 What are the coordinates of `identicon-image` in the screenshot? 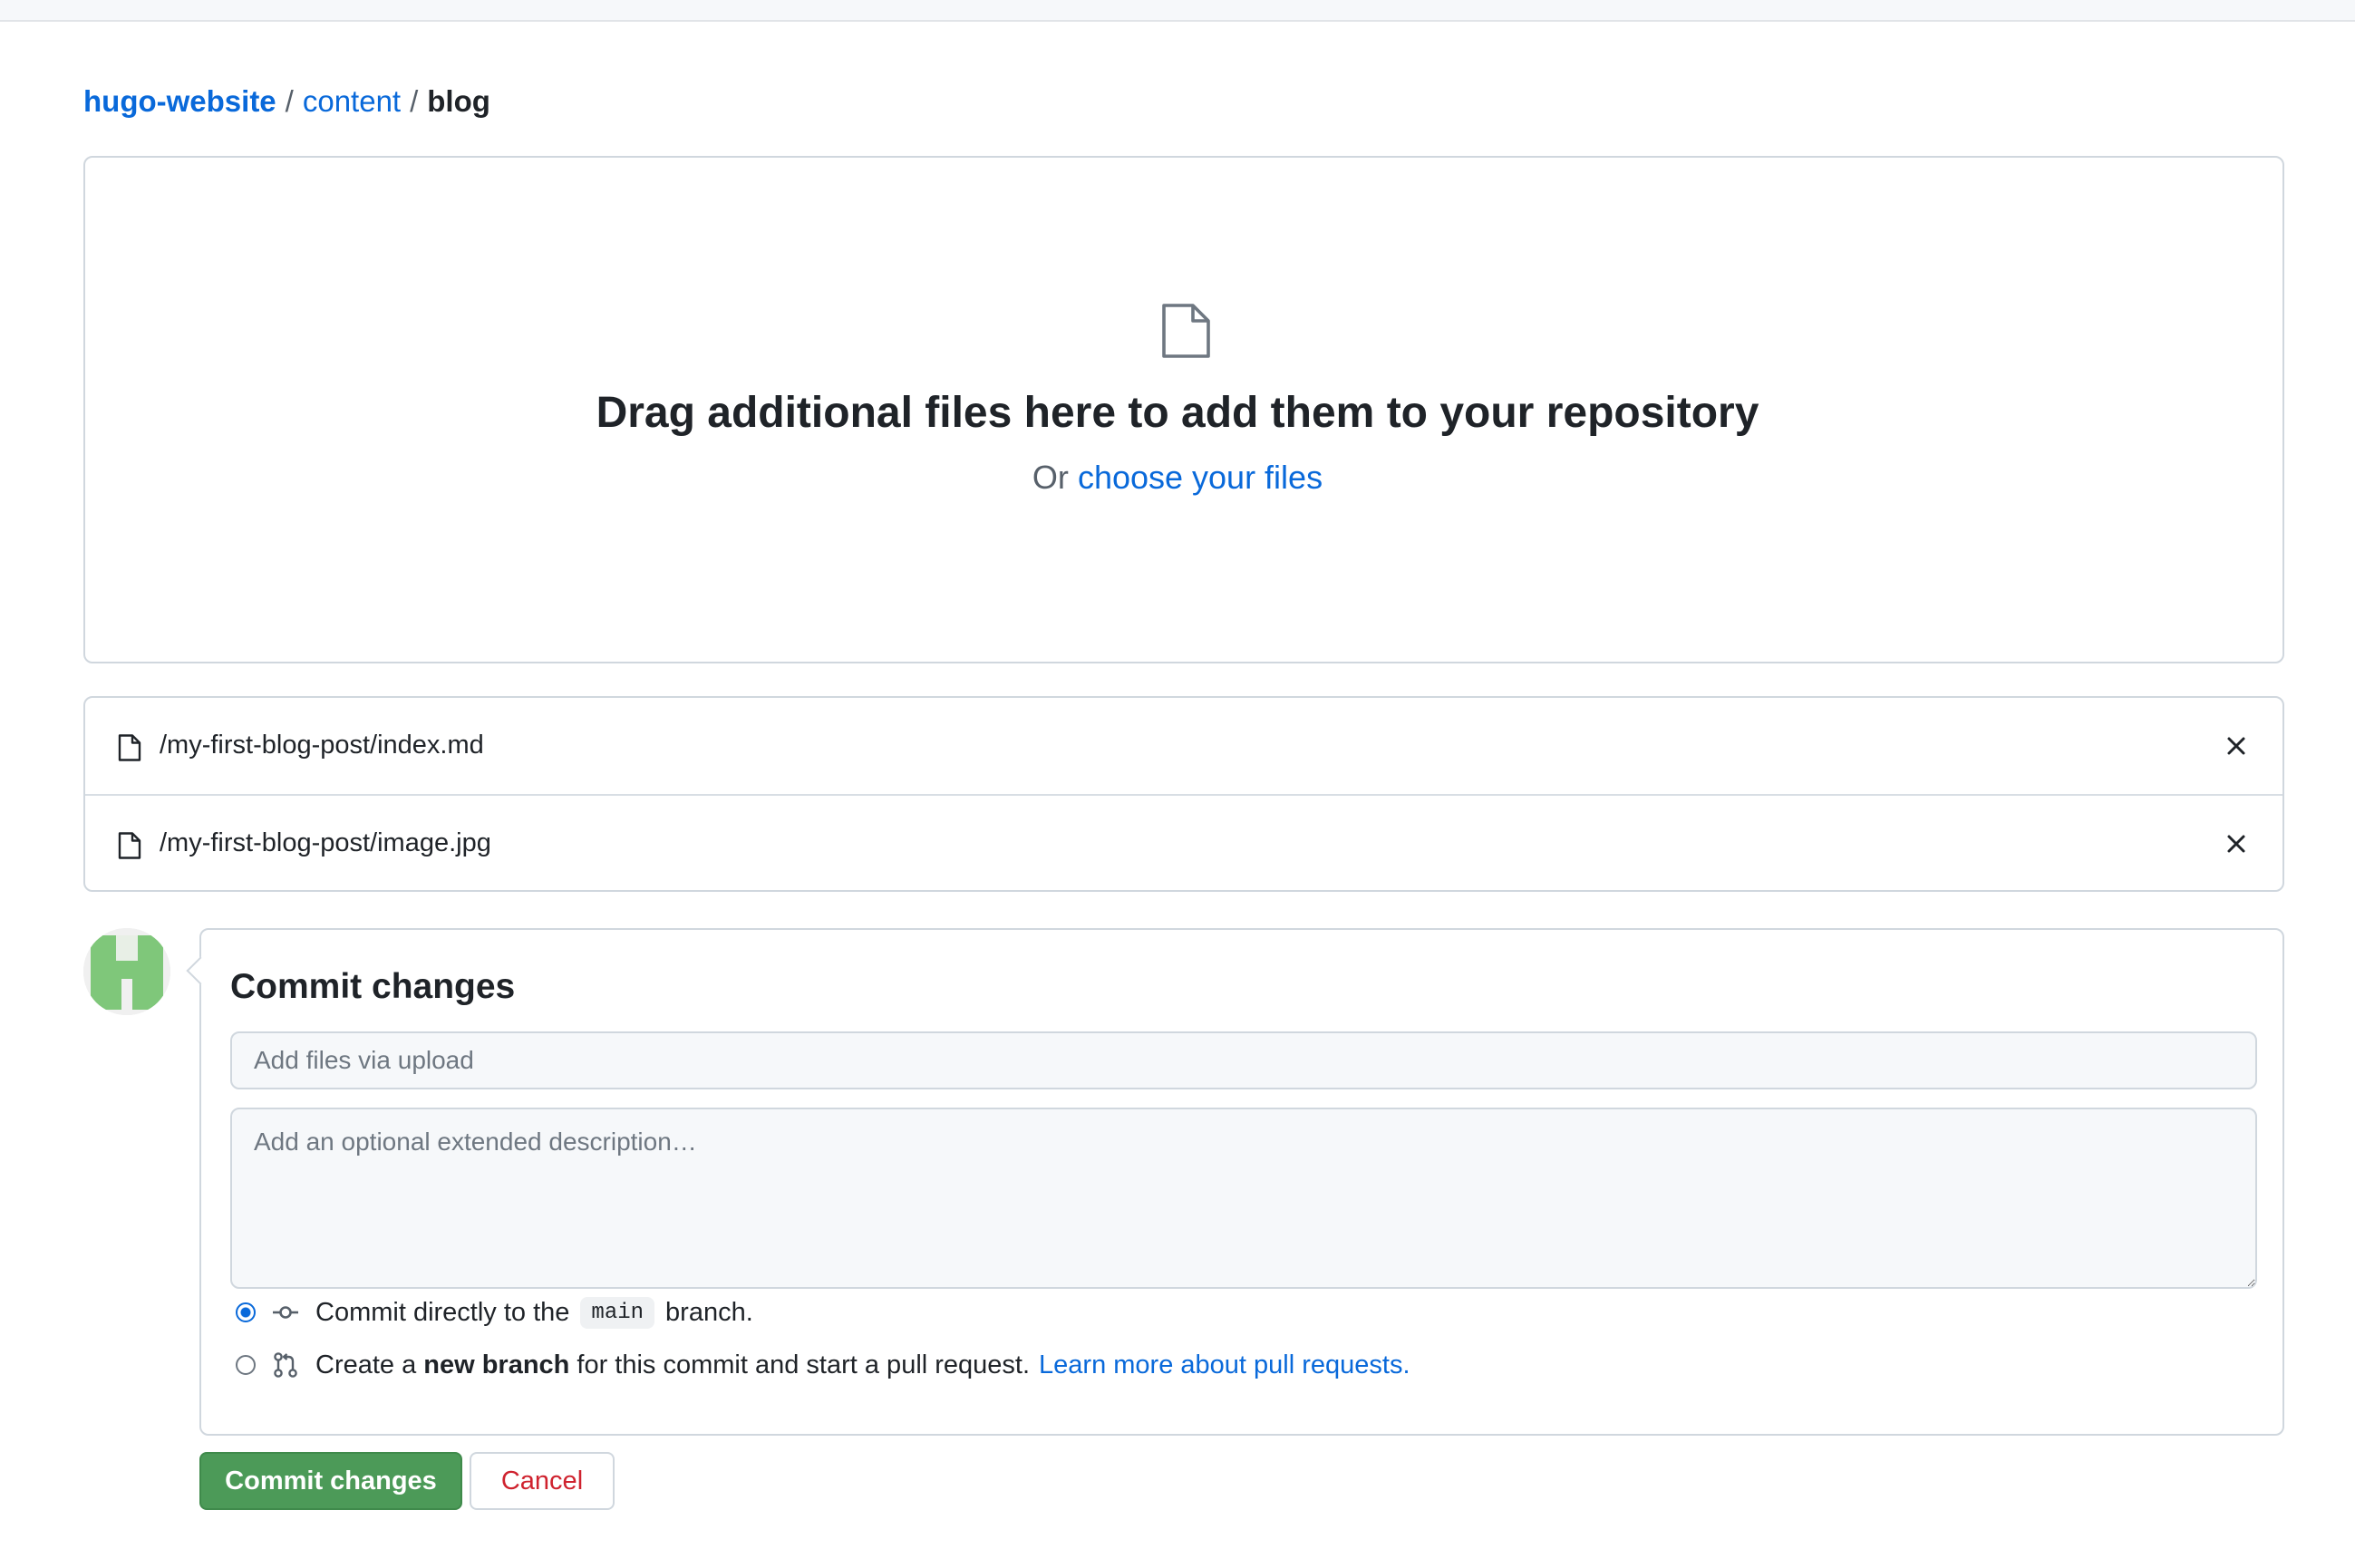 It's located at (127, 972).